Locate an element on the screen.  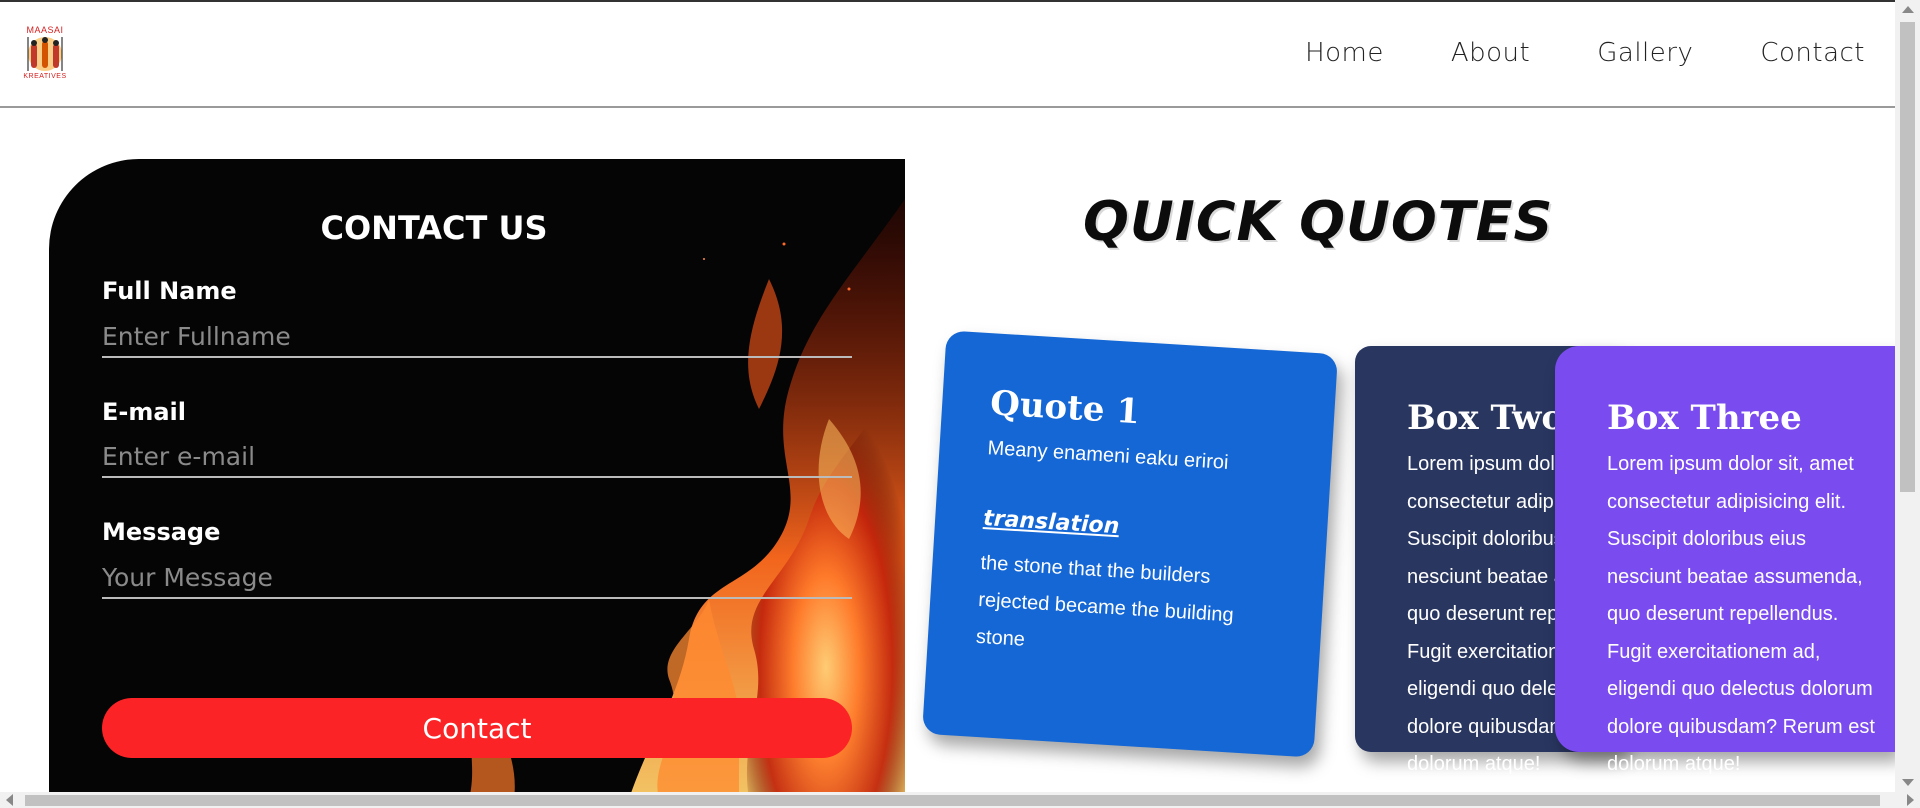
nav-home-link: Home is located at coordinates (1344, 53).